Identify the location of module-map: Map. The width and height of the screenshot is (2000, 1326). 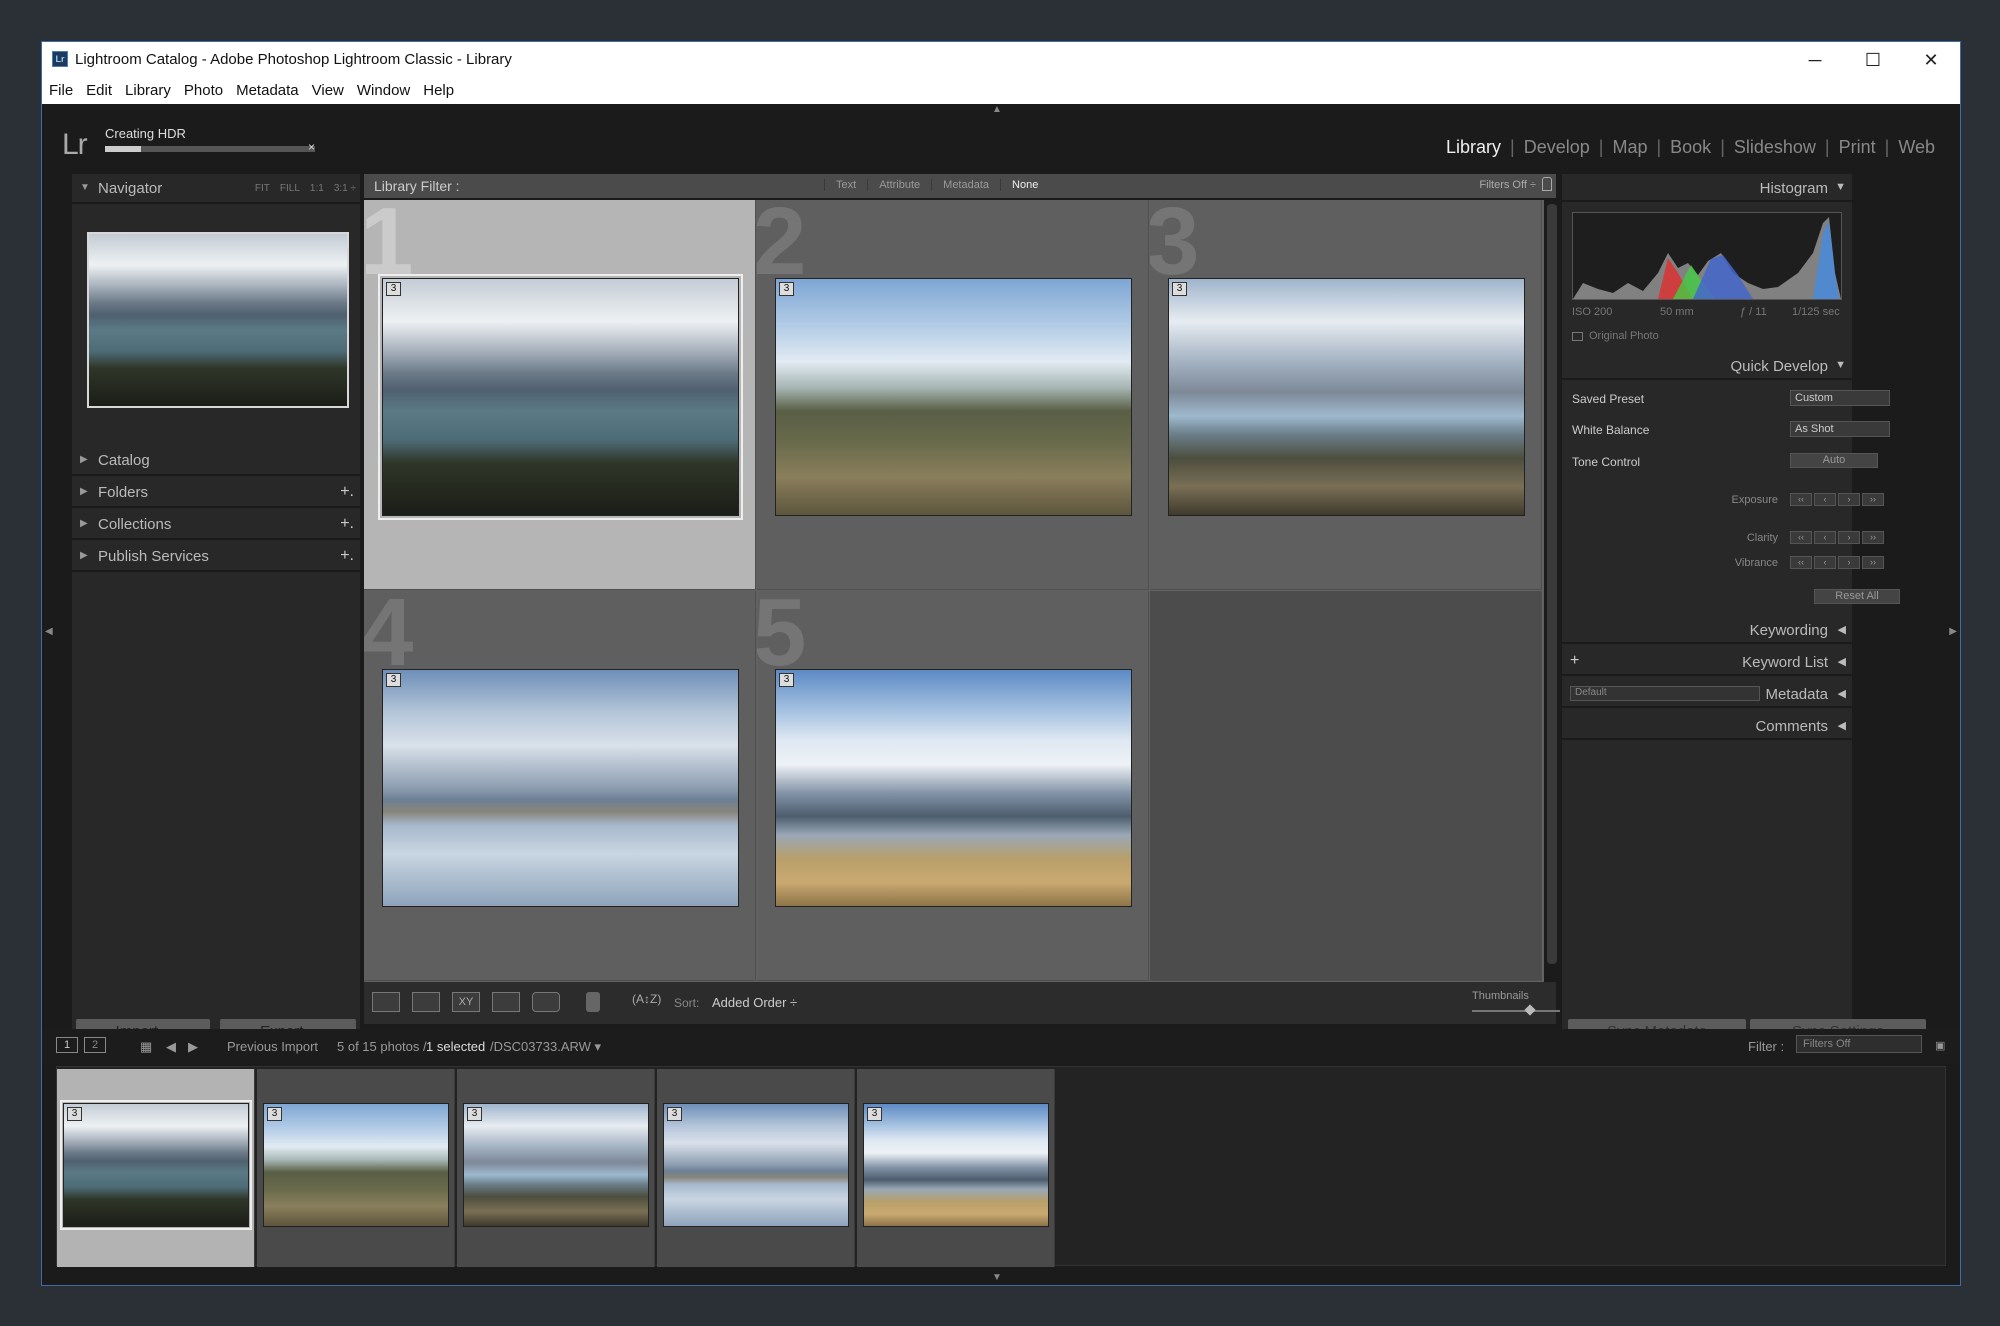
(1629, 147).